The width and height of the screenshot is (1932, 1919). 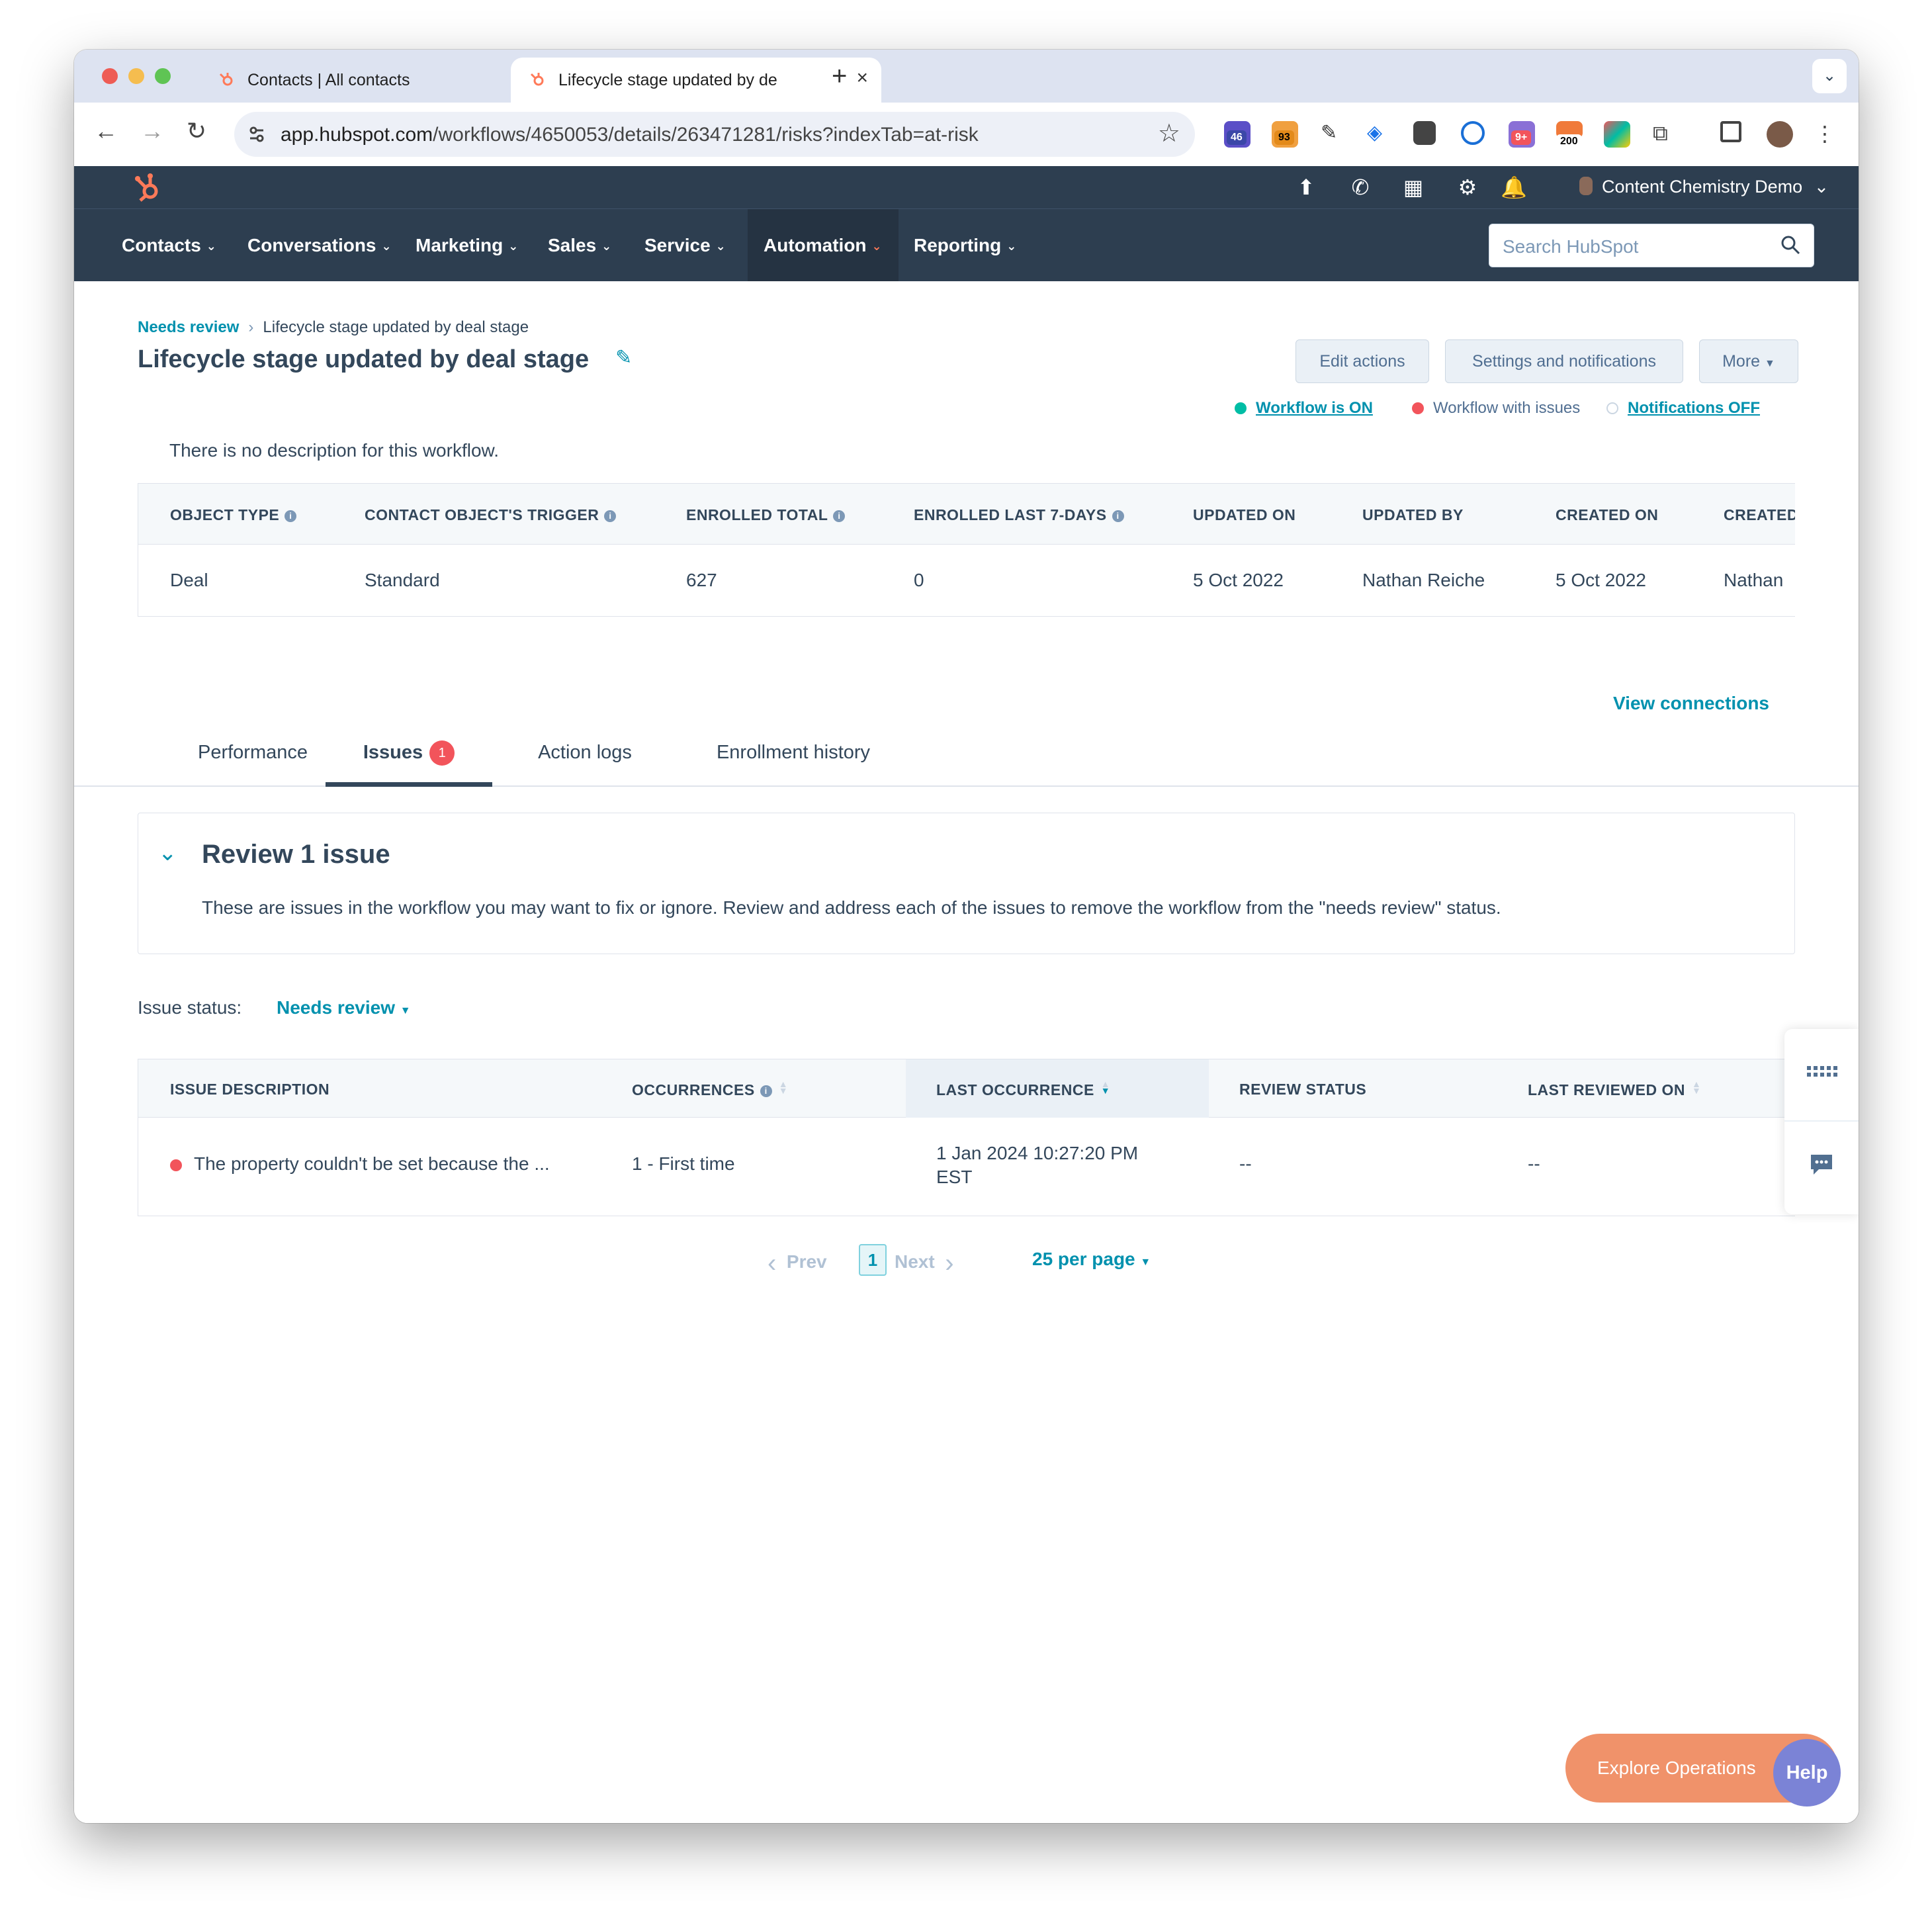 What do you see at coordinates (839, 76) in the screenshot?
I see `new-tab-icon: +` at bounding box center [839, 76].